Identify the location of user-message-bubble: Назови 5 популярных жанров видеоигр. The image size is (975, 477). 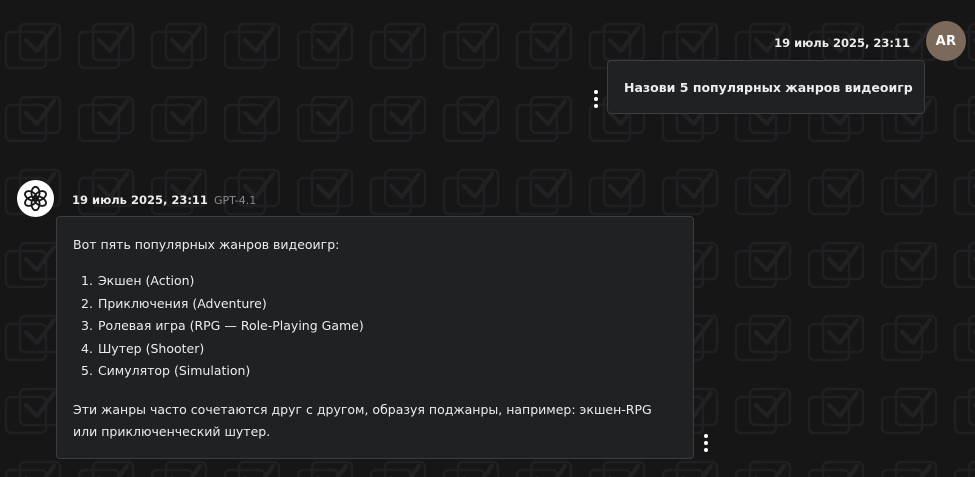
(766, 87).